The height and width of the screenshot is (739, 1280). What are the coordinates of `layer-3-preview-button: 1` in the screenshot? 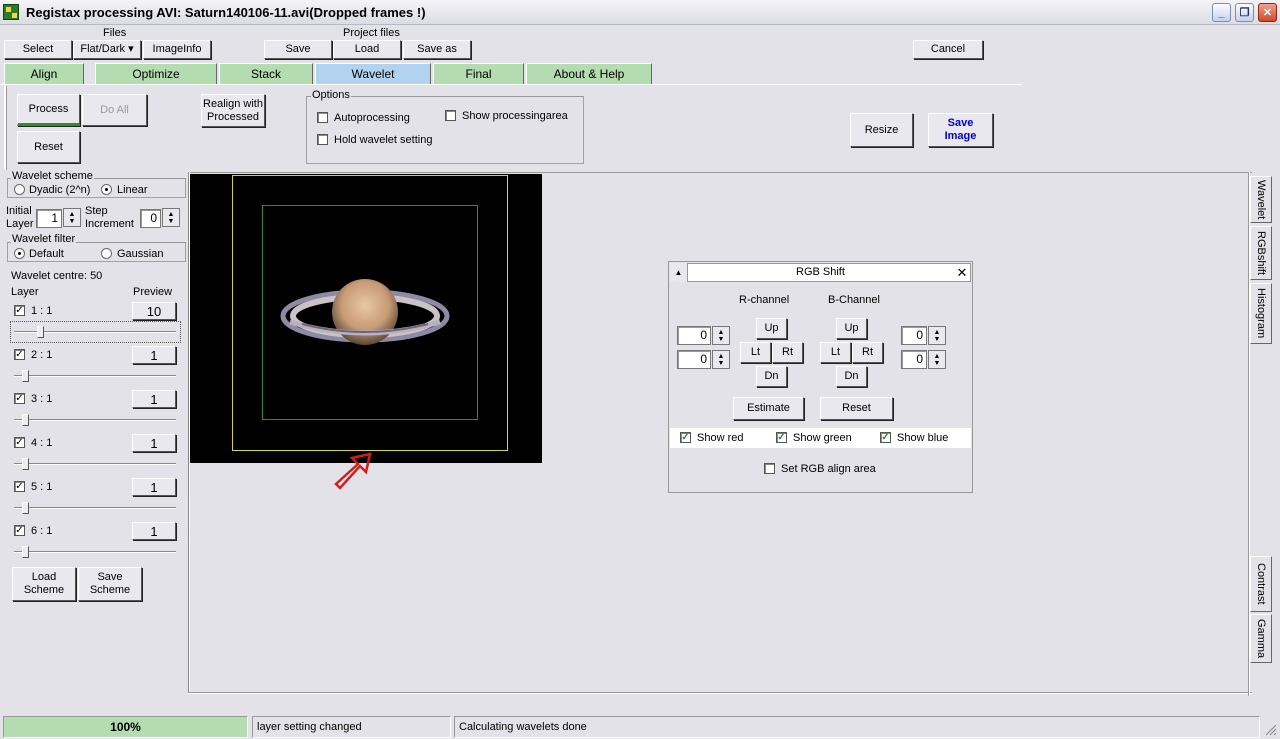 It's located at (154, 399).